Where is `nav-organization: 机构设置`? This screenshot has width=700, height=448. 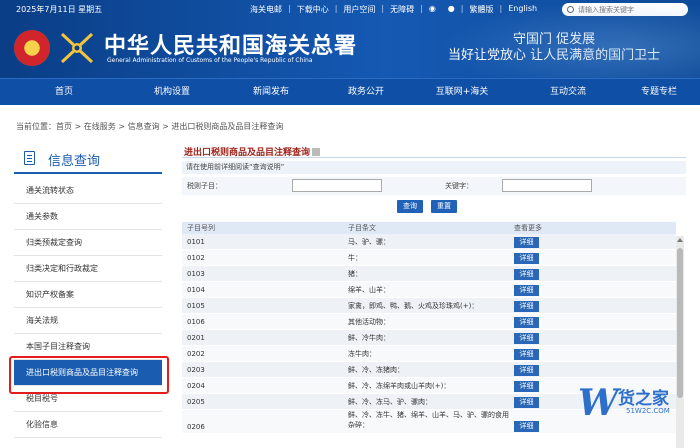
nav-organization: 机构设置 is located at coordinates (172, 92).